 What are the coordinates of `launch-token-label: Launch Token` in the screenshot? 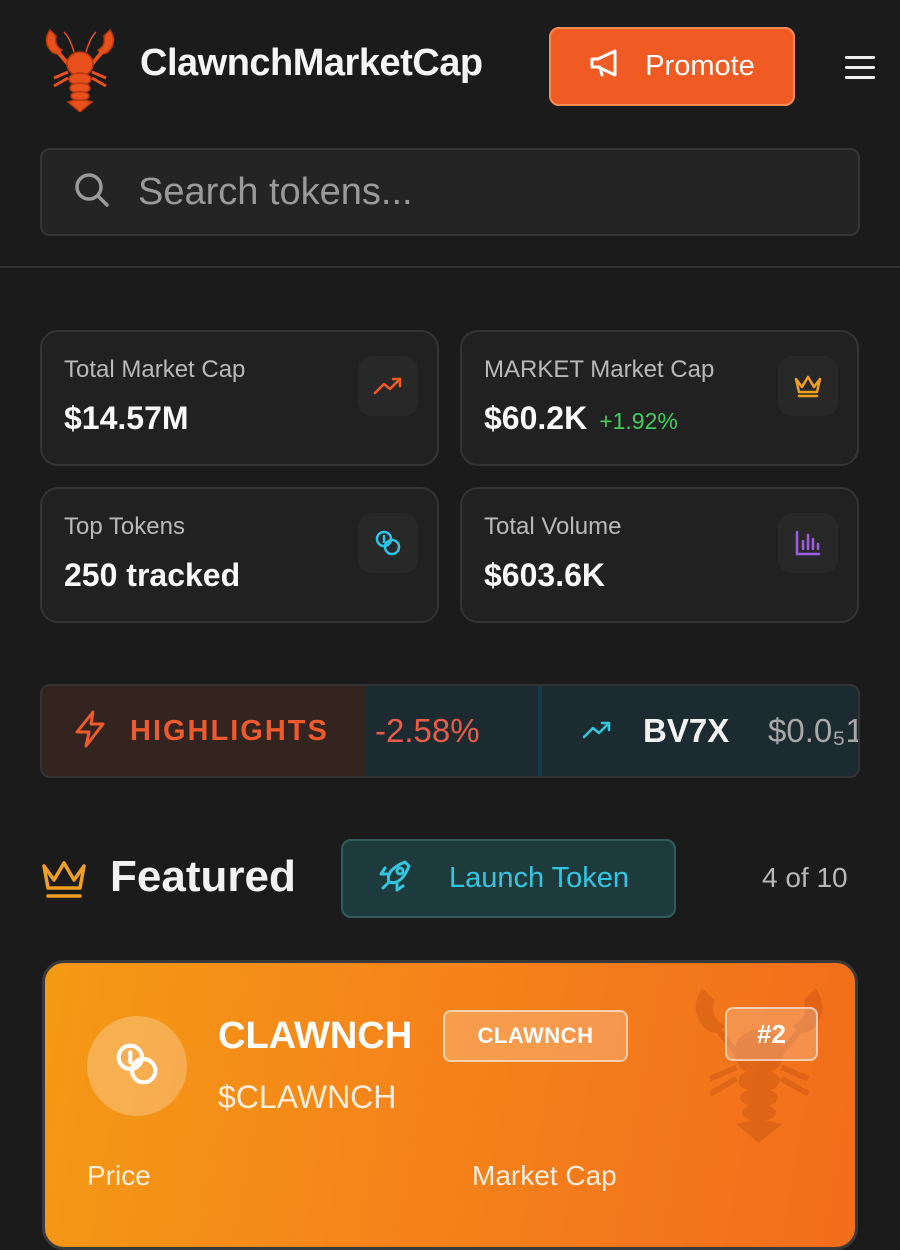 It's located at (539, 878).